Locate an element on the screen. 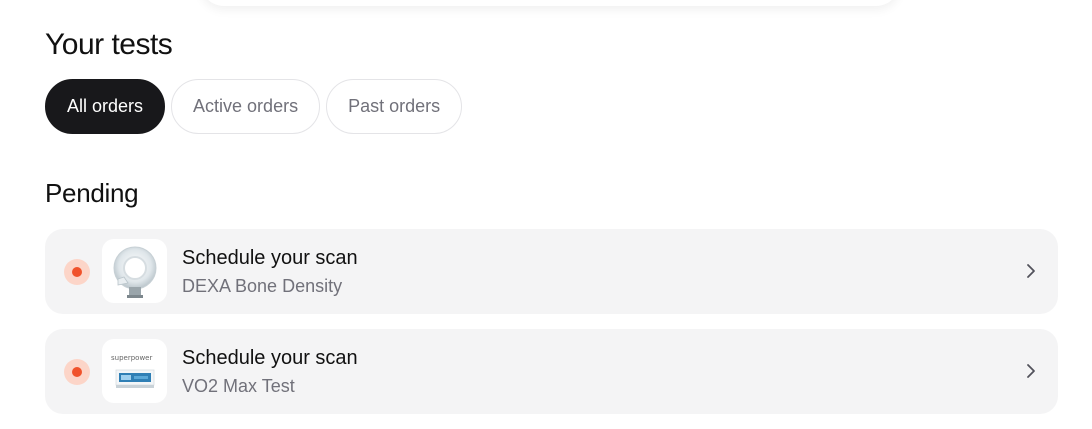 Image resolution: width=1092 pixels, height=429 pixels. dexa-scanner-image is located at coordinates (134, 271).